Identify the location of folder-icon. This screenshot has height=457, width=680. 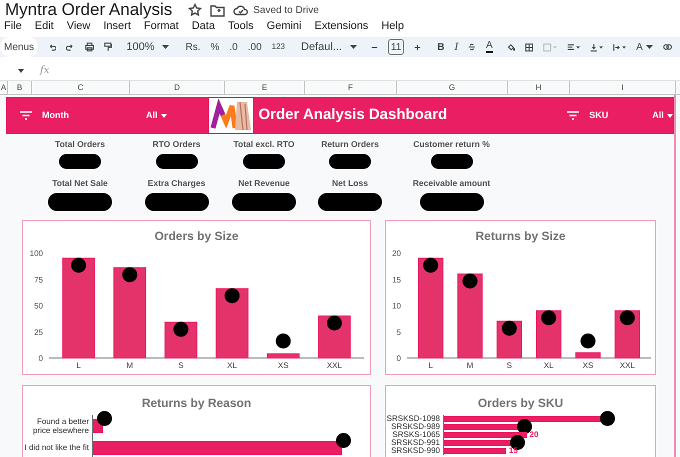
(218, 10).